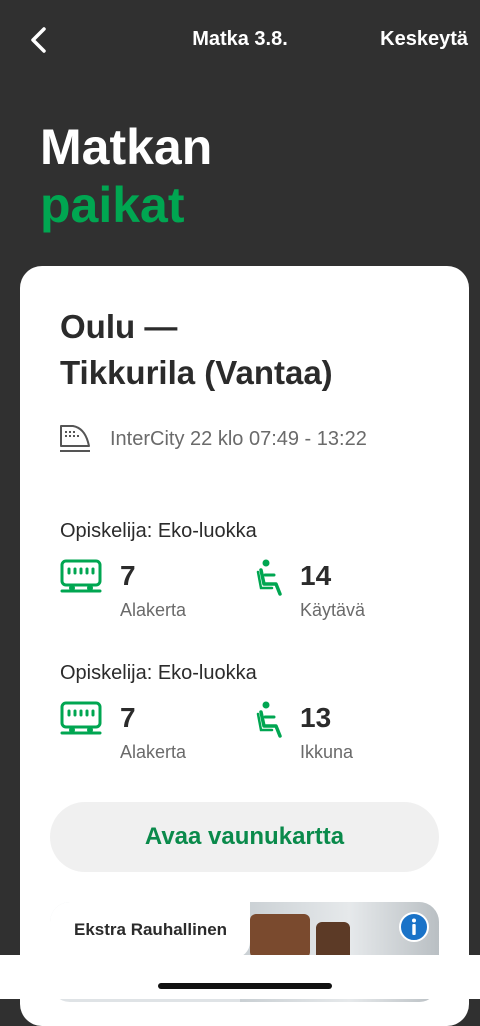 The height and width of the screenshot is (1026, 480). Describe the element at coordinates (238, 439) in the screenshot. I see `train-info: InterCity 22 klo 07:49 - 13:22` at that location.